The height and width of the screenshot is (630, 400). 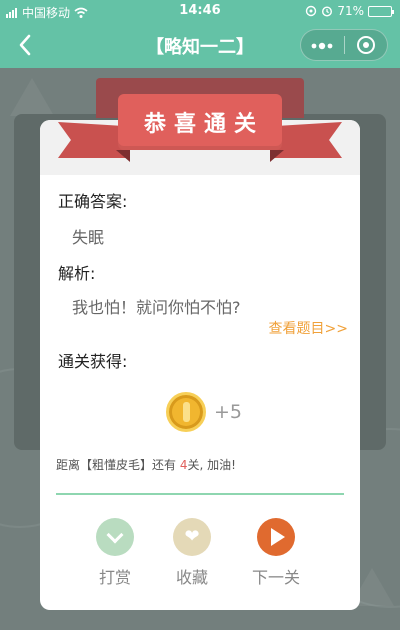 I want to click on congrats-banner: 恭喜通关, so click(x=200, y=127).